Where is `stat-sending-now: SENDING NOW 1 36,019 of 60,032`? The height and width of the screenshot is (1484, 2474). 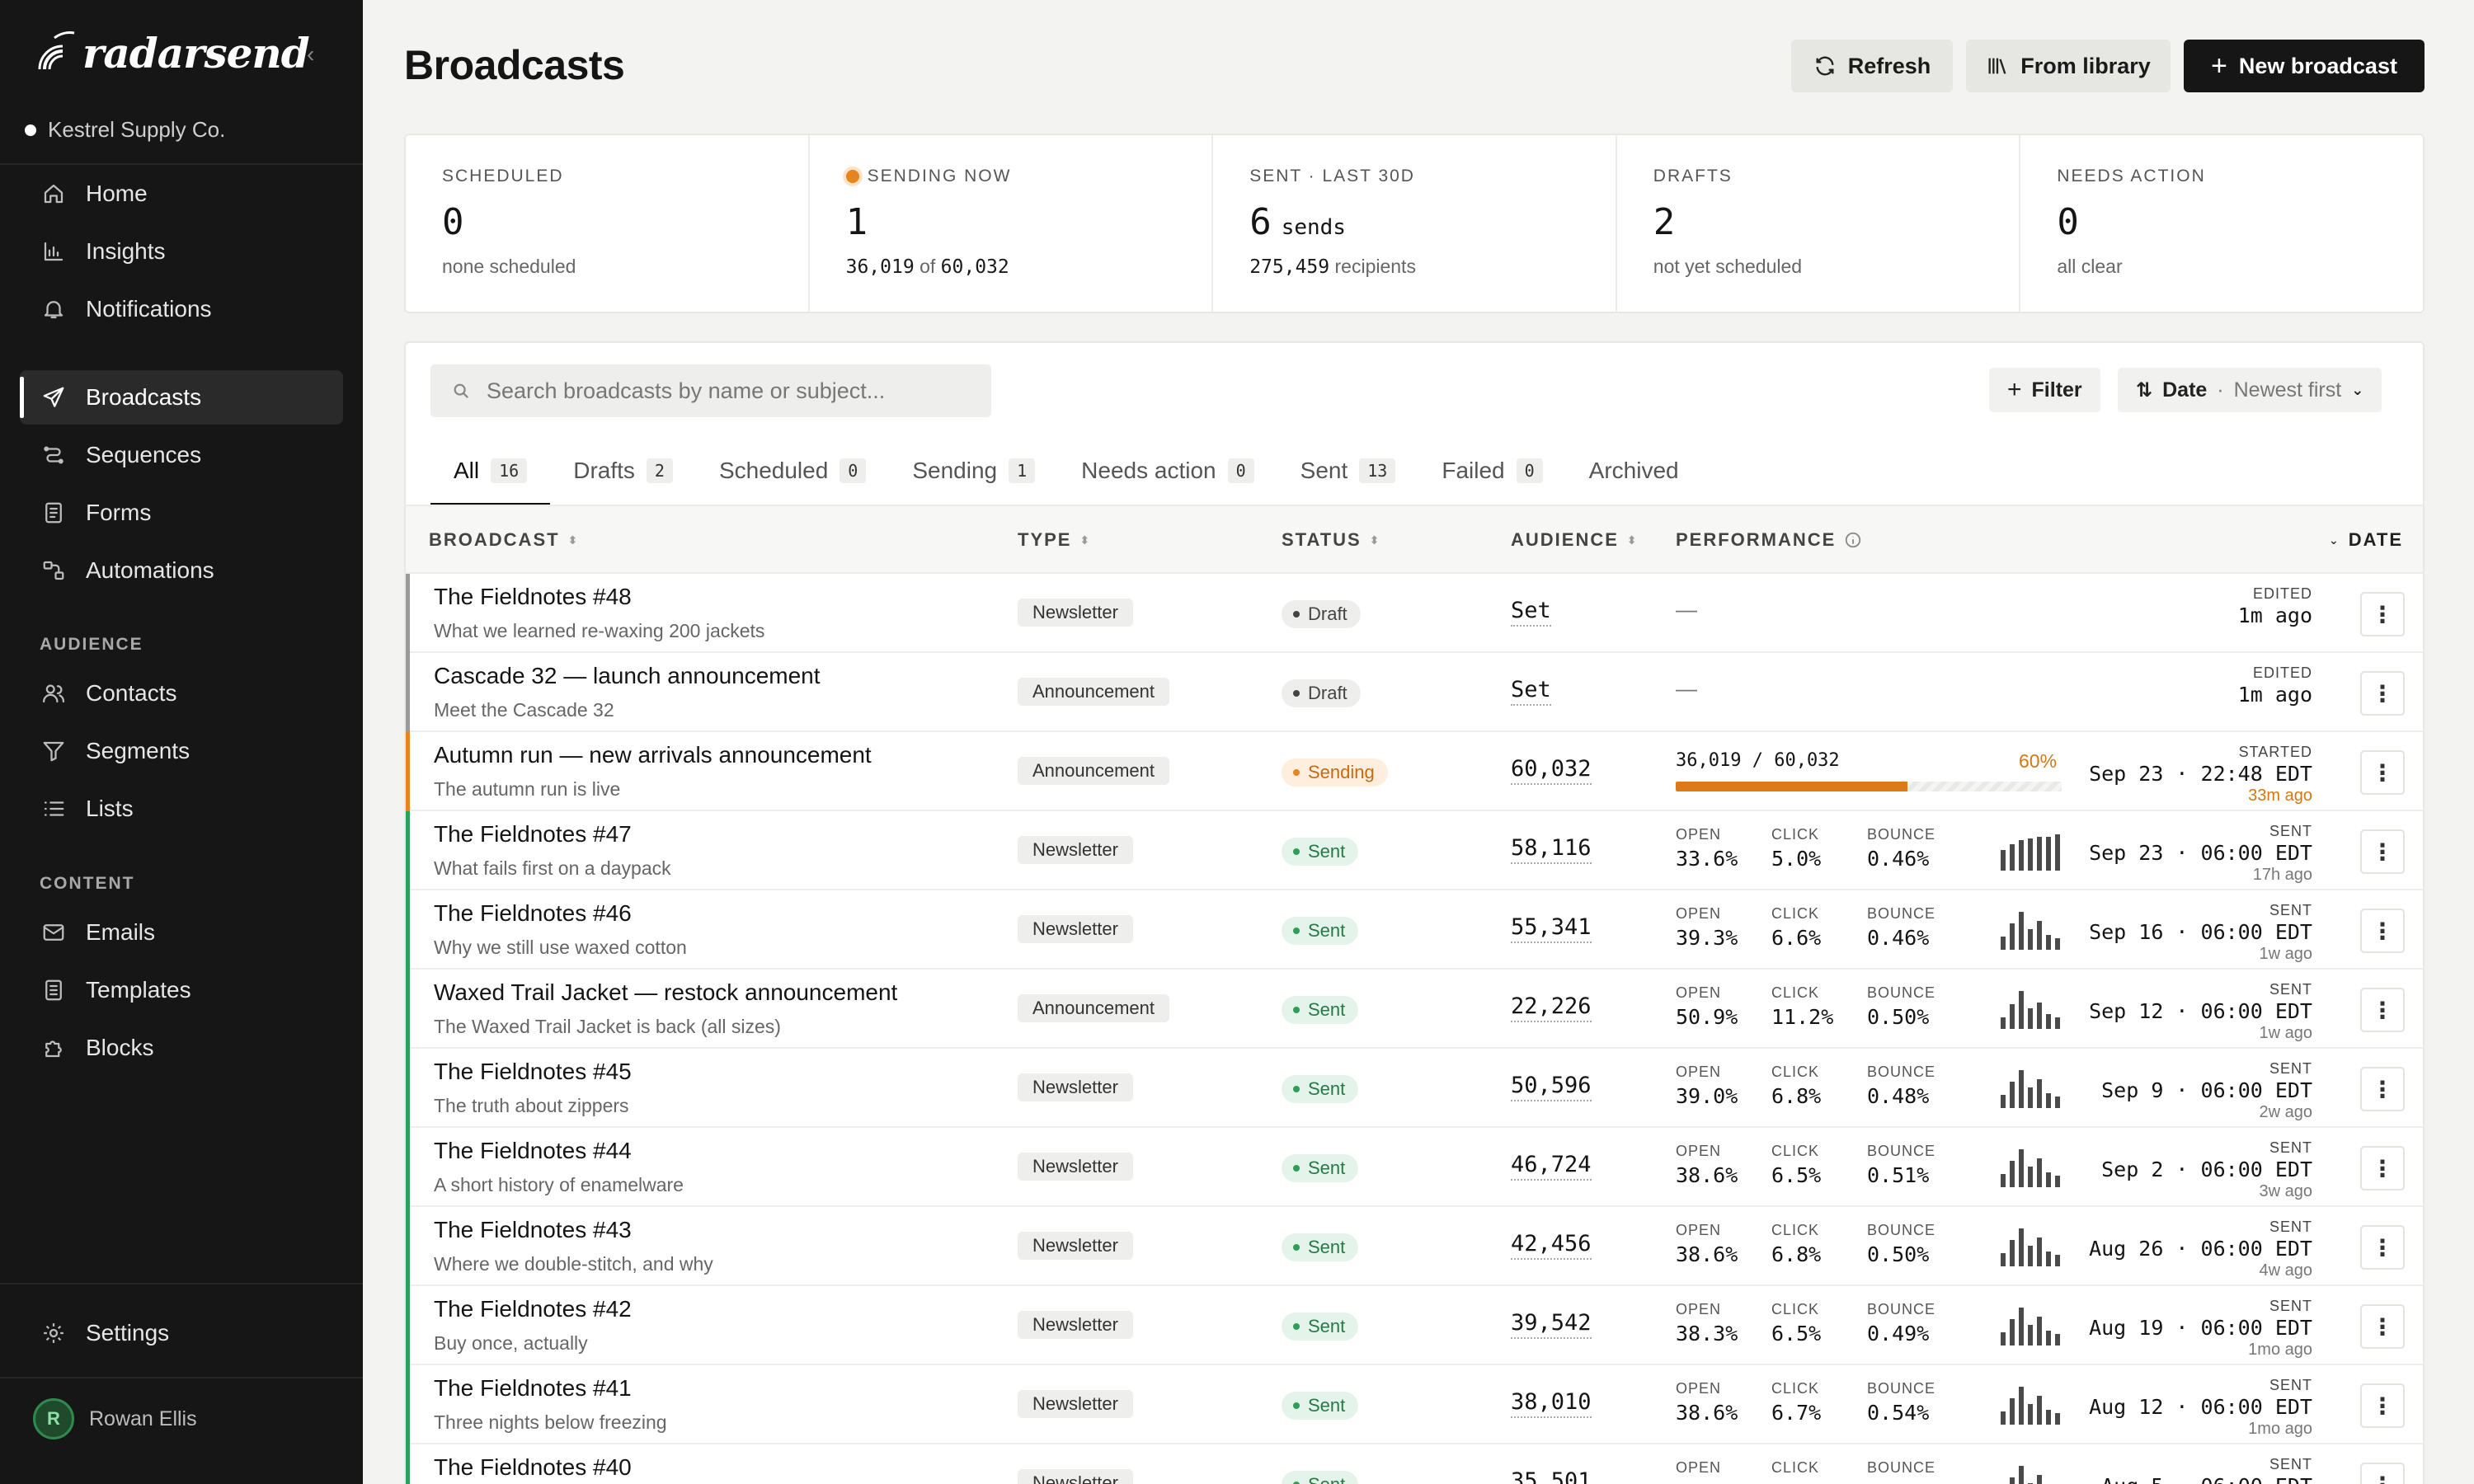
stat-sending-now: SENDING NOW 1 36,019 of 60,032 is located at coordinates (1012, 223).